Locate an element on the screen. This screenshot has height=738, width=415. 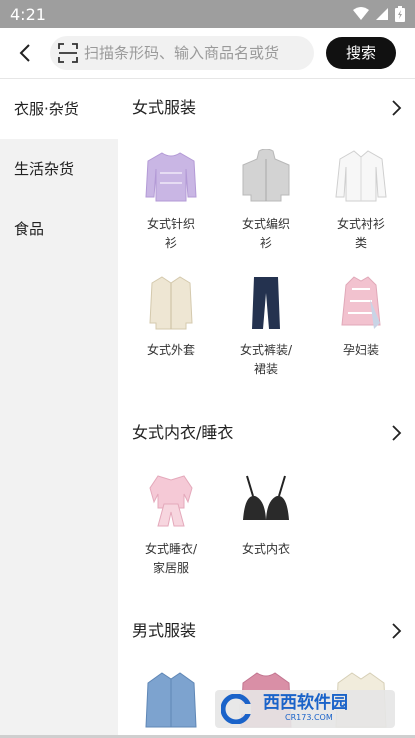
watermark-url: CR173.COM is located at coordinates (309, 717).